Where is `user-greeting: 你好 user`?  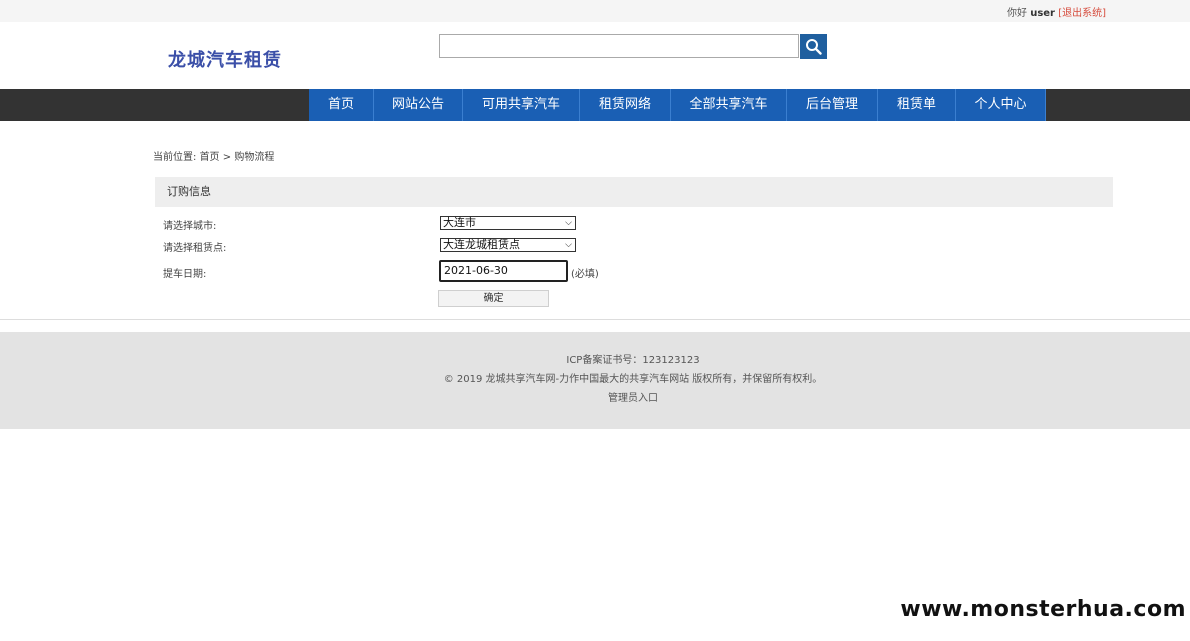 user-greeting: 你好 user is located at coordinates (1031, 11).